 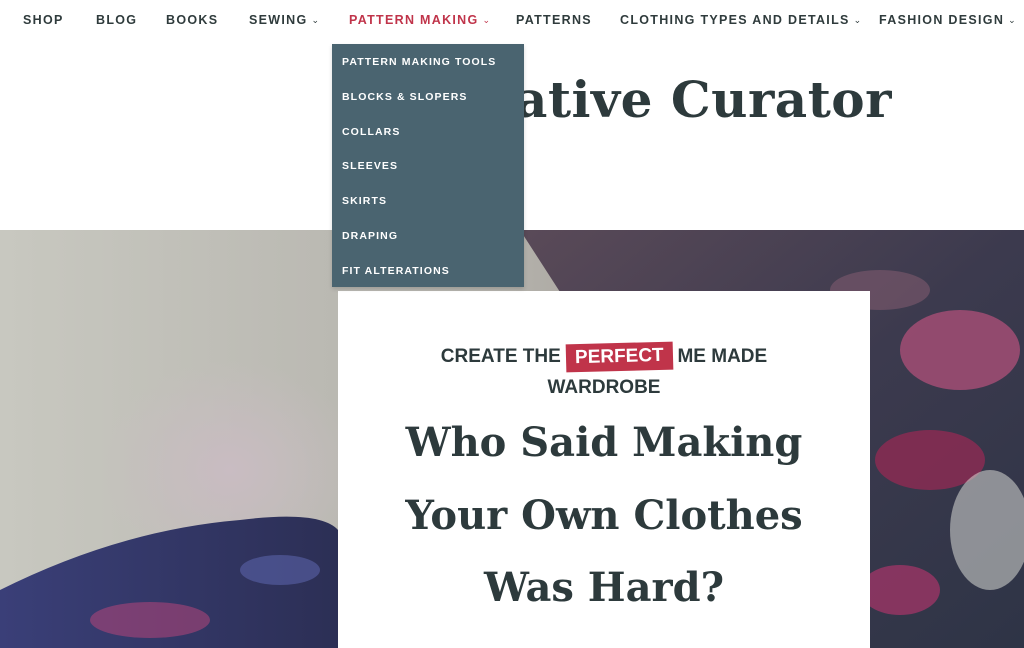 What do you see at coordinates (735, 20) in the screenshot?
I see `nav-label: CLOTHING TYPES AND DETAILS` at bounding box center [735, 20].